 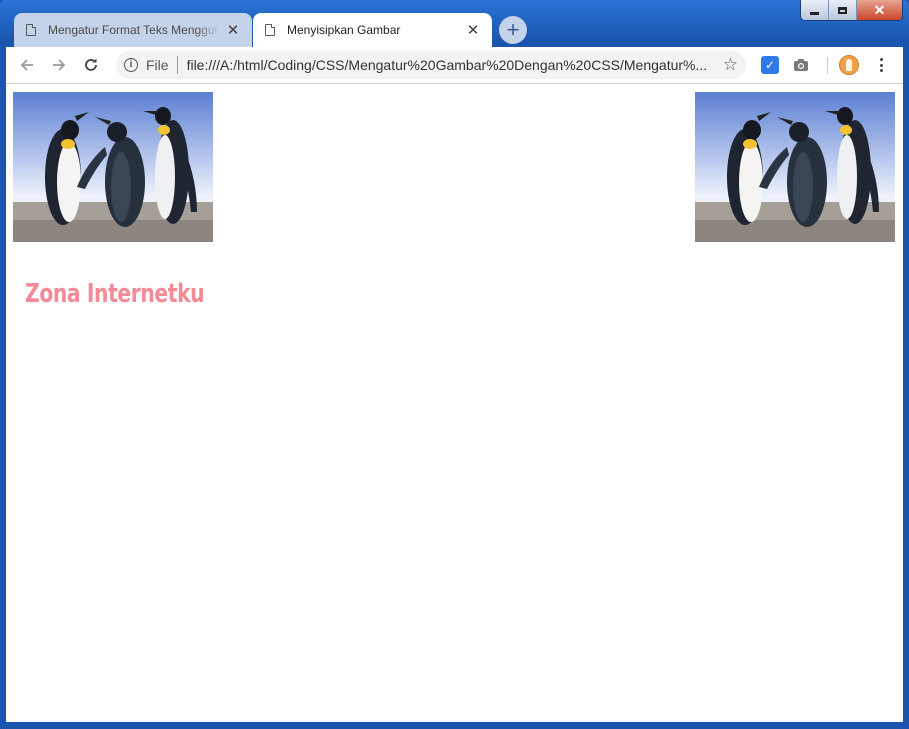 I want to click on reload-icon, so click(x=91, y=64).